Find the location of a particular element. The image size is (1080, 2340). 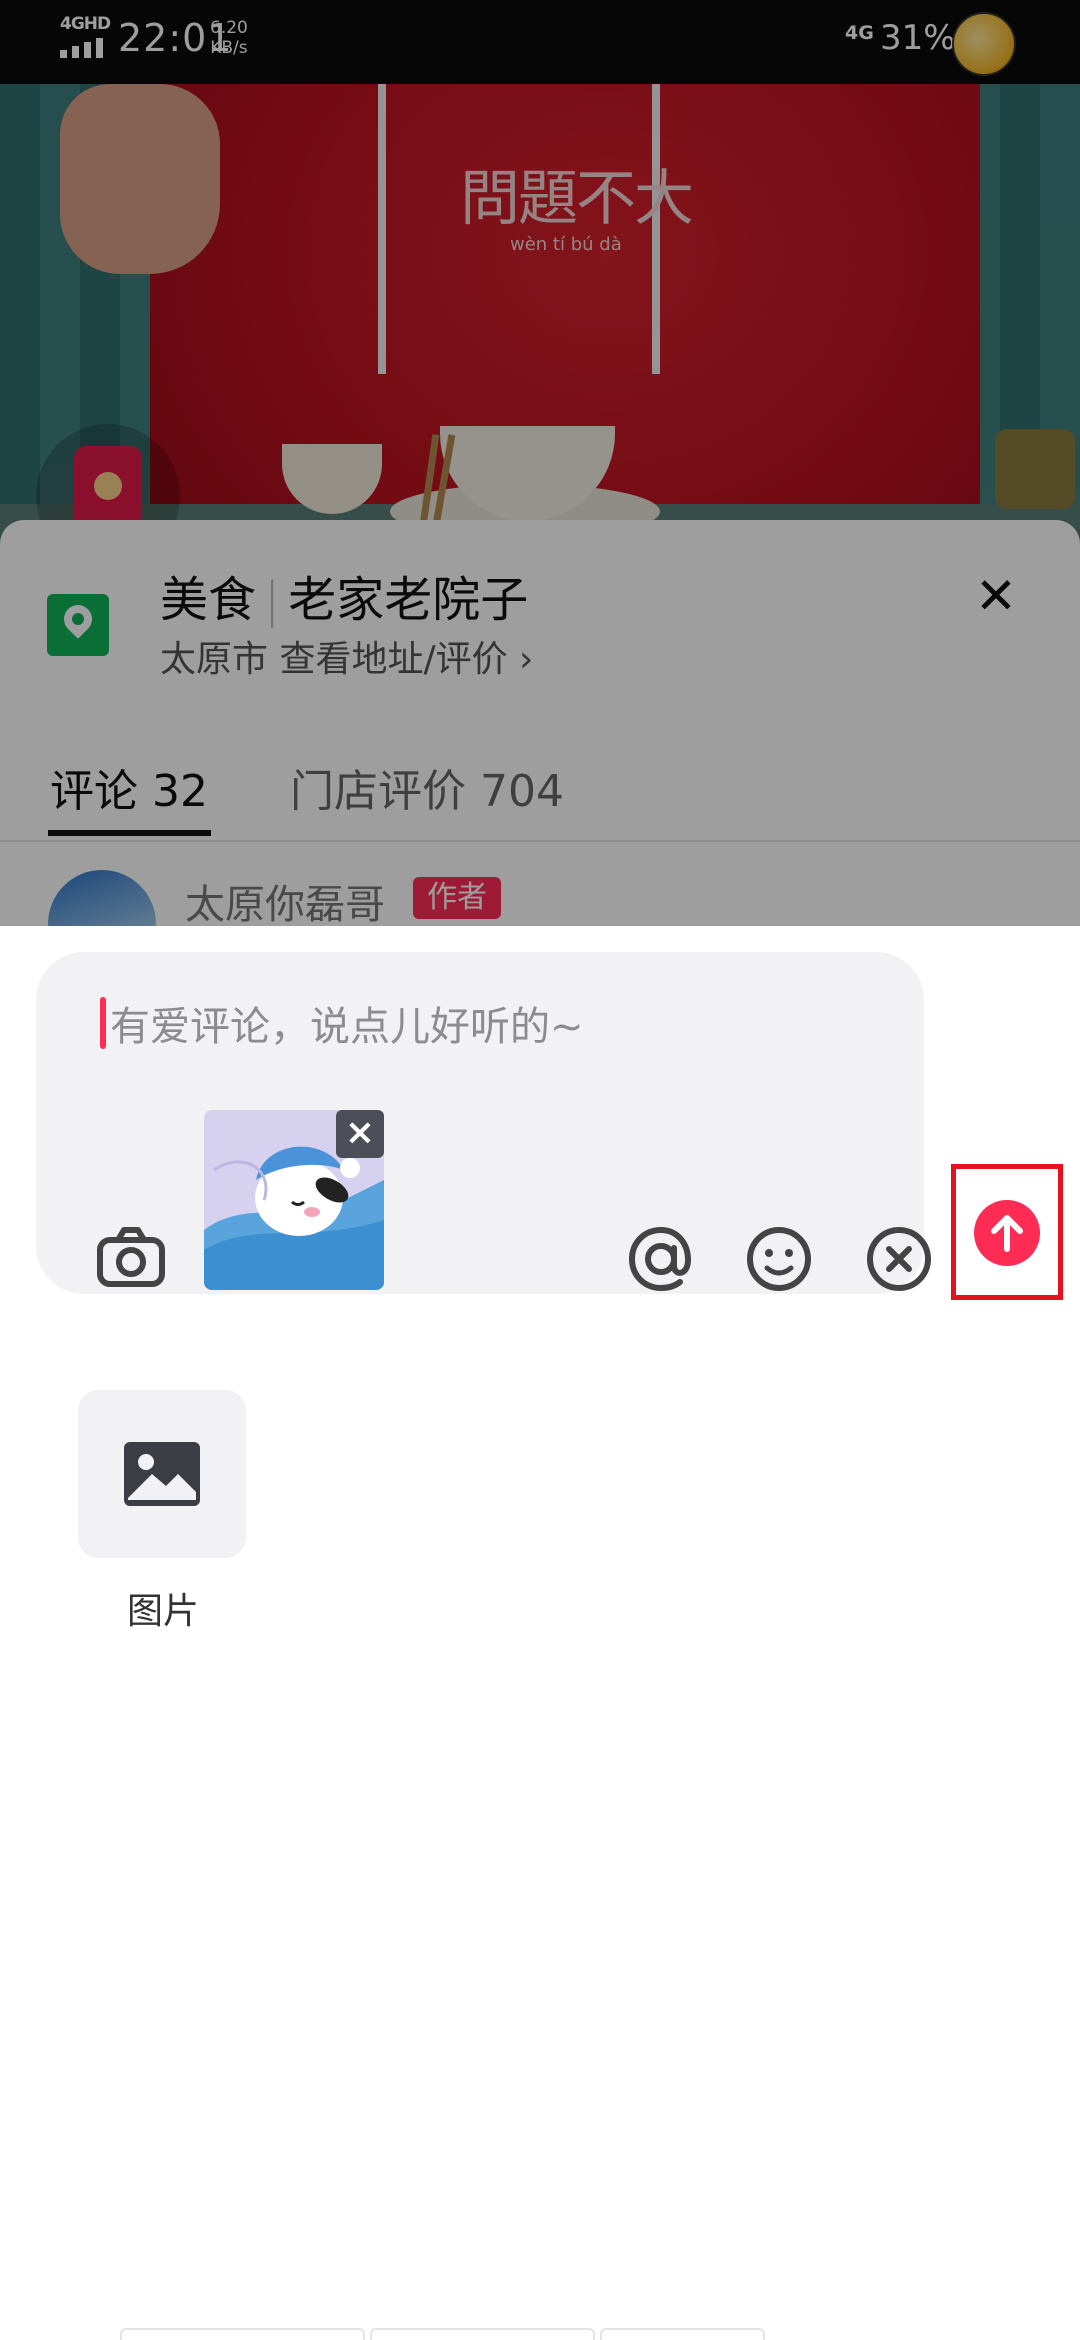

at-icon is located at coordinates (661, 1259).